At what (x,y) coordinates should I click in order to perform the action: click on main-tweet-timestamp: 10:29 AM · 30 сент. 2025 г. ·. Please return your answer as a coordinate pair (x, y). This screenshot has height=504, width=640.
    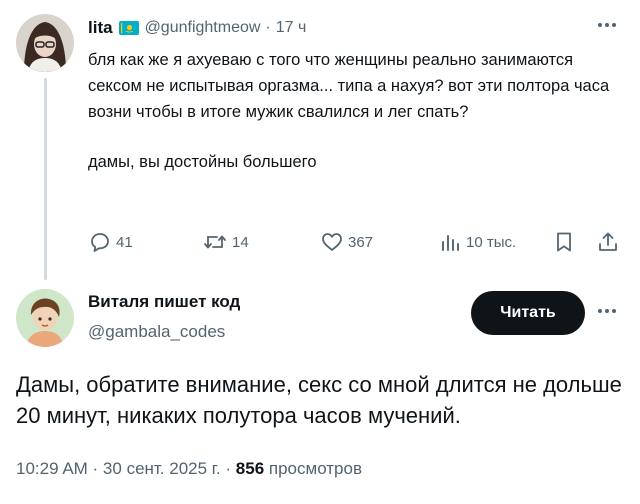
    Looking at the image, I should click on (123, 468).